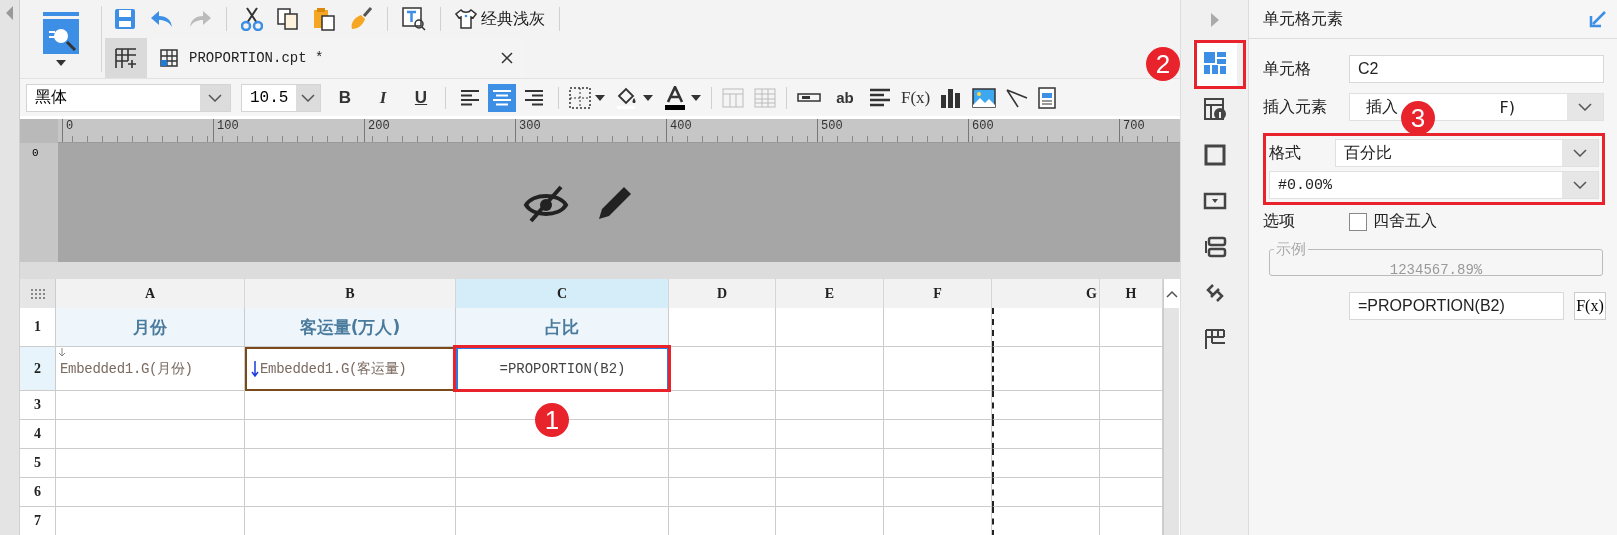 This screenshot has width=1617, height=535. Describe the element at coordinates (675, 97) in the screenshot. I see `font-color-icon` at that location.